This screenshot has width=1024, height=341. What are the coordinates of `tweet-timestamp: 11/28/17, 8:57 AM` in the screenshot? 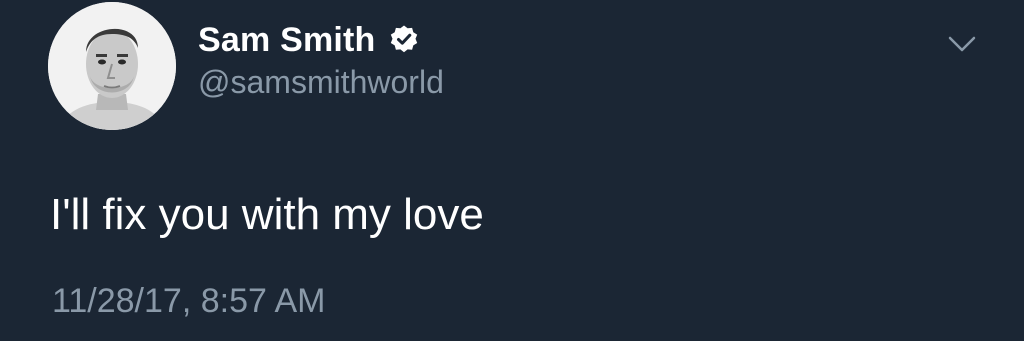 It's located at (188, 301).